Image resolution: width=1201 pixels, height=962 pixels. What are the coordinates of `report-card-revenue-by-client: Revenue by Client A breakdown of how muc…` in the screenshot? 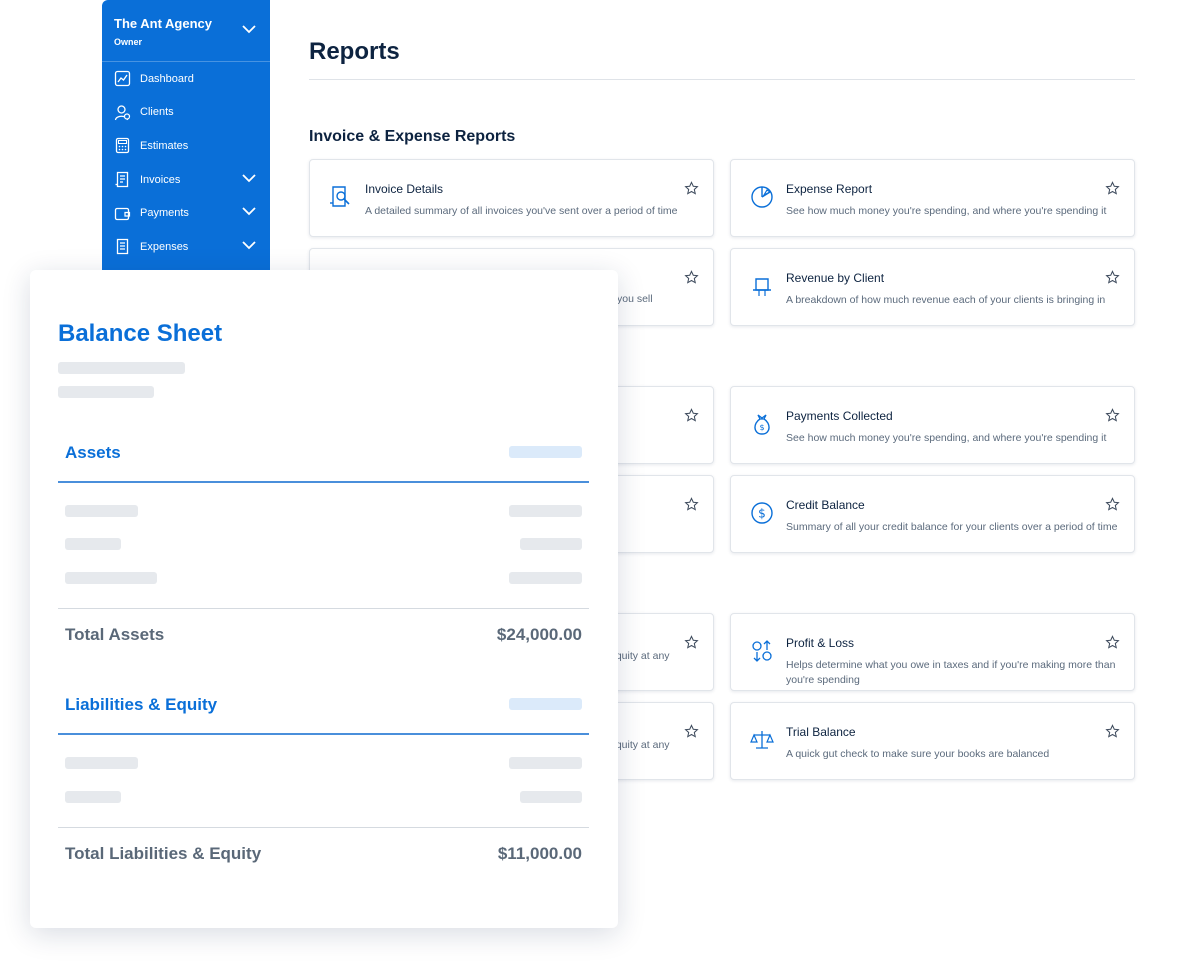 It's located at (932, 287).